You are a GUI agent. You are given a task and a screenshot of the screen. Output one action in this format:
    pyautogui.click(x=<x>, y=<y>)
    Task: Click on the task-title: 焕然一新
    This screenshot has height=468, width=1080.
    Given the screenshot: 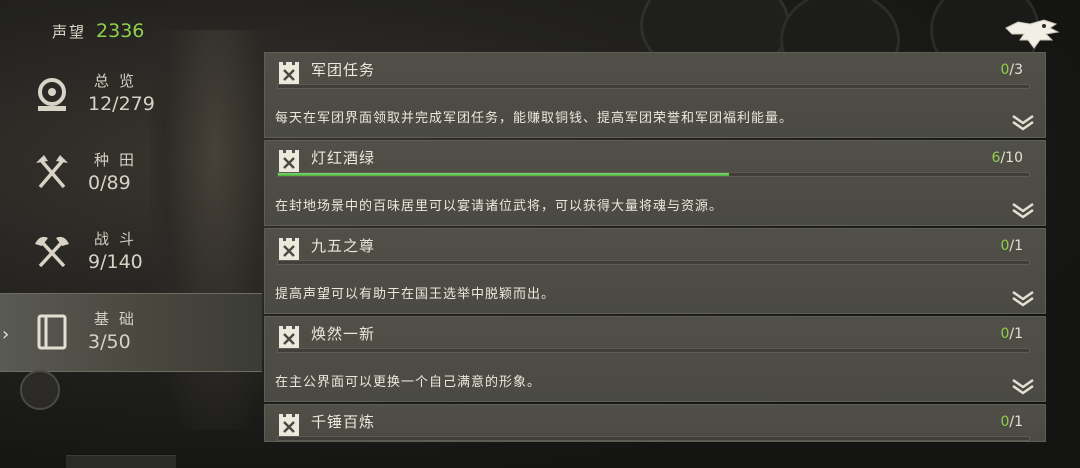 What is the action you would take?
    pyautogui.click(x=343, y=334)
    